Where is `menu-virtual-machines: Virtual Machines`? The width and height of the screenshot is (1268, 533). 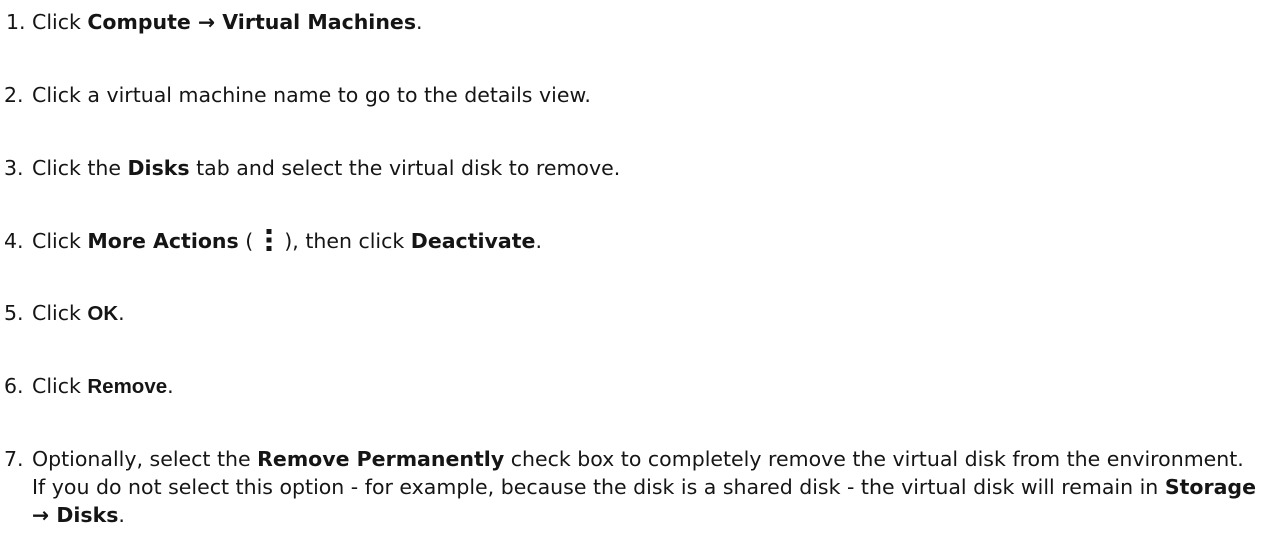 menu-virtual-machines: Virtual Machines is located at coordinates (319, 22).